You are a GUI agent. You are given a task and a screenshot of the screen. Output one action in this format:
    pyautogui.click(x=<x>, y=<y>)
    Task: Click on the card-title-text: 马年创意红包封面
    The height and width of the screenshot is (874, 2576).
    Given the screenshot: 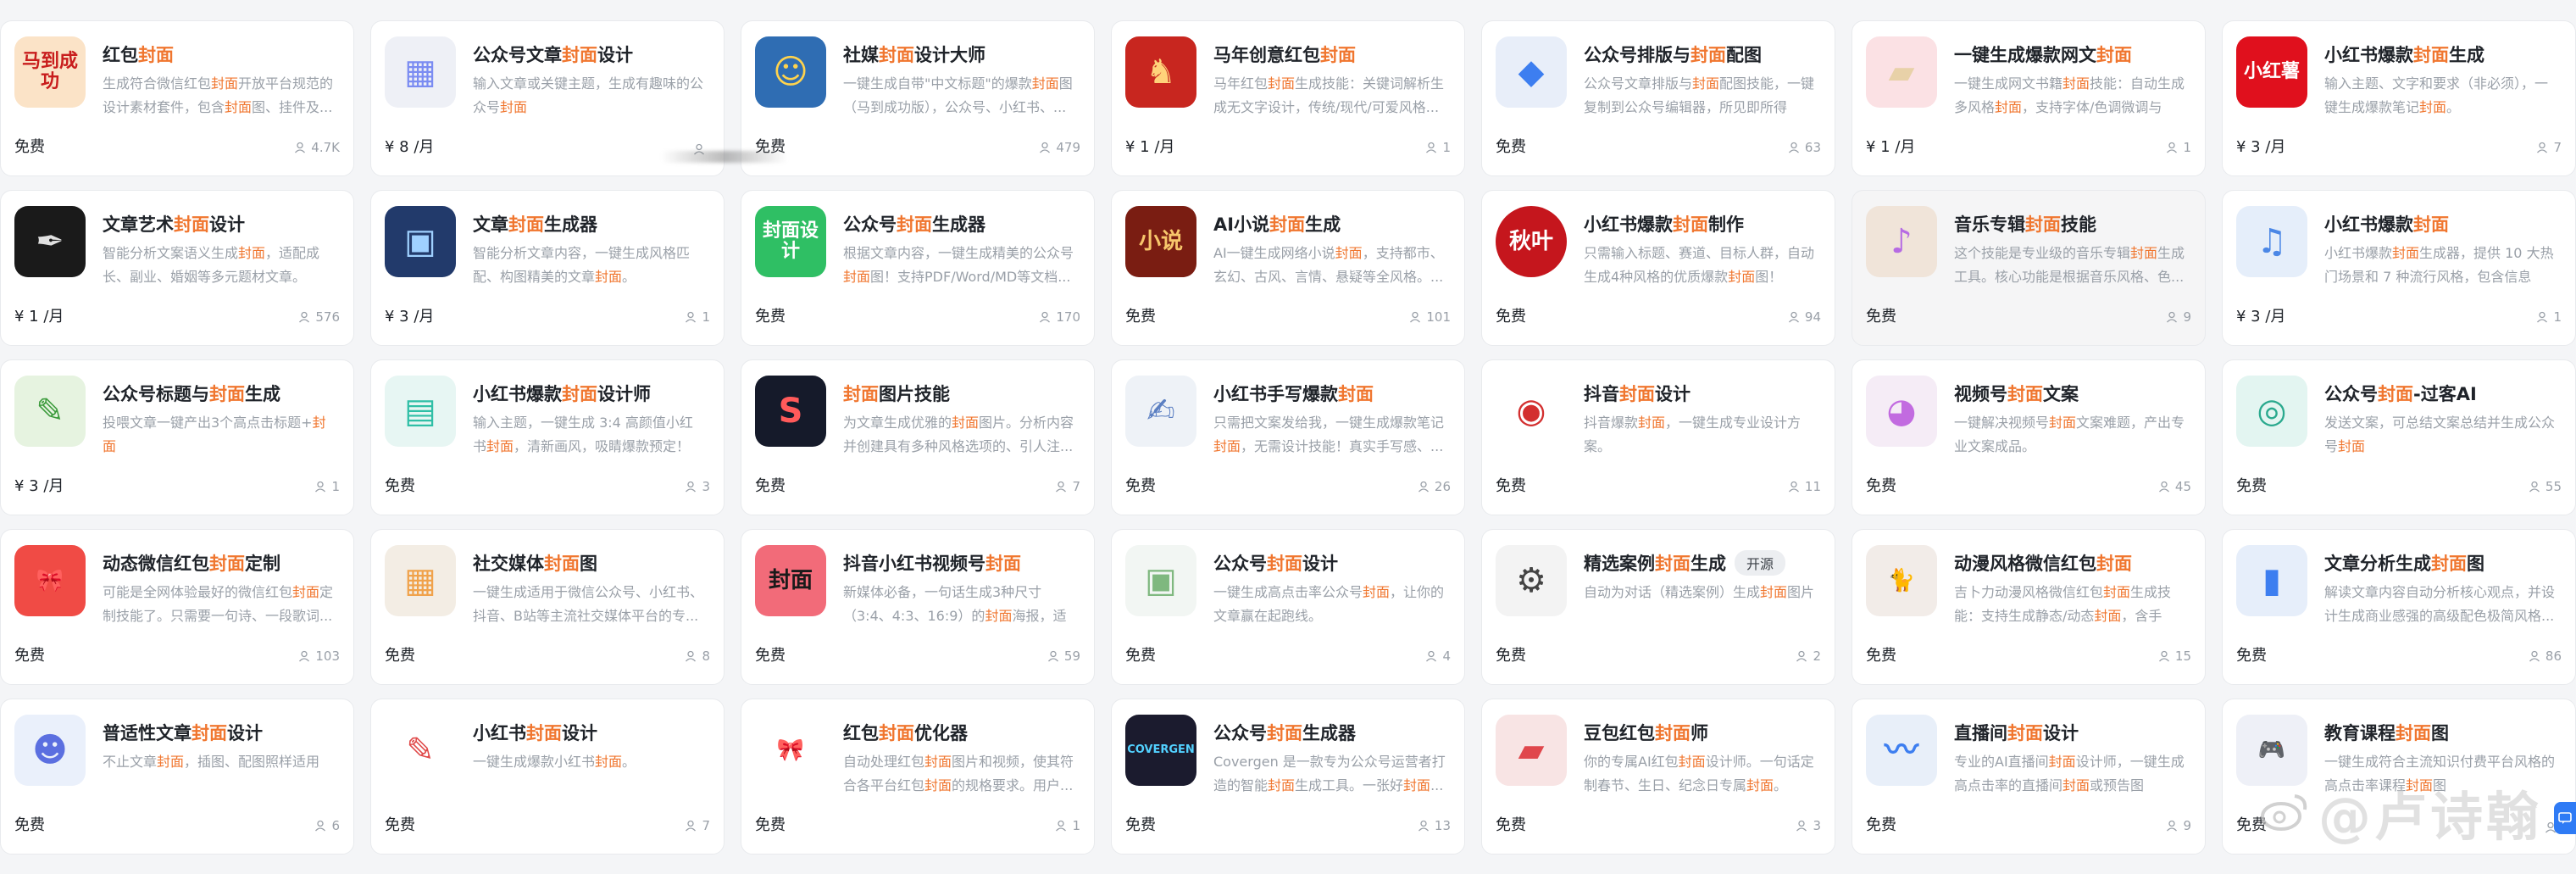 What is the action you would take?
    pyautogui.click(x=1284, y=54)
    